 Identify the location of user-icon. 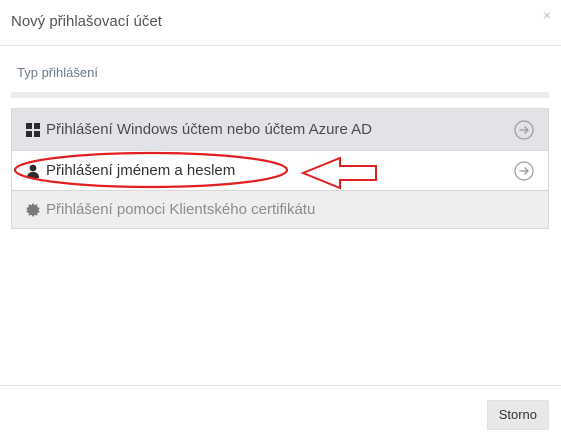
(33, 171).